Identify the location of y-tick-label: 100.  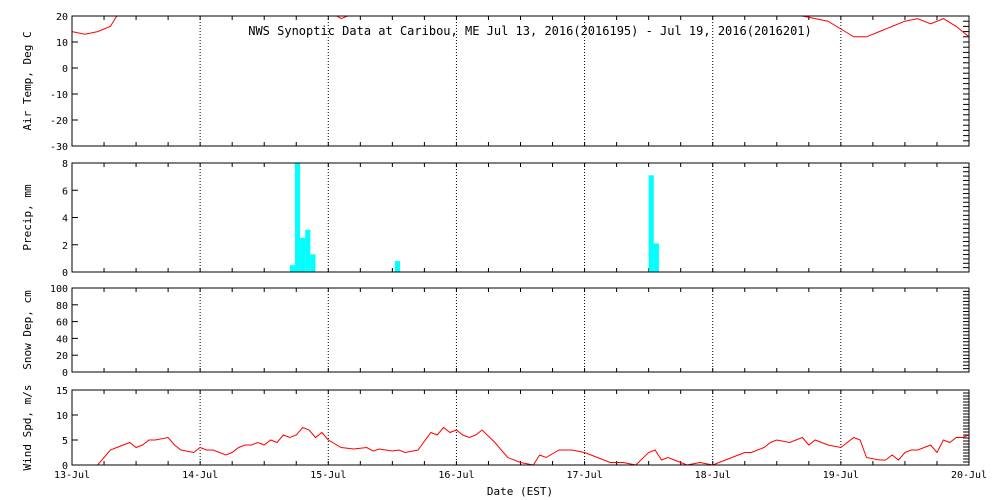
(59, 289).